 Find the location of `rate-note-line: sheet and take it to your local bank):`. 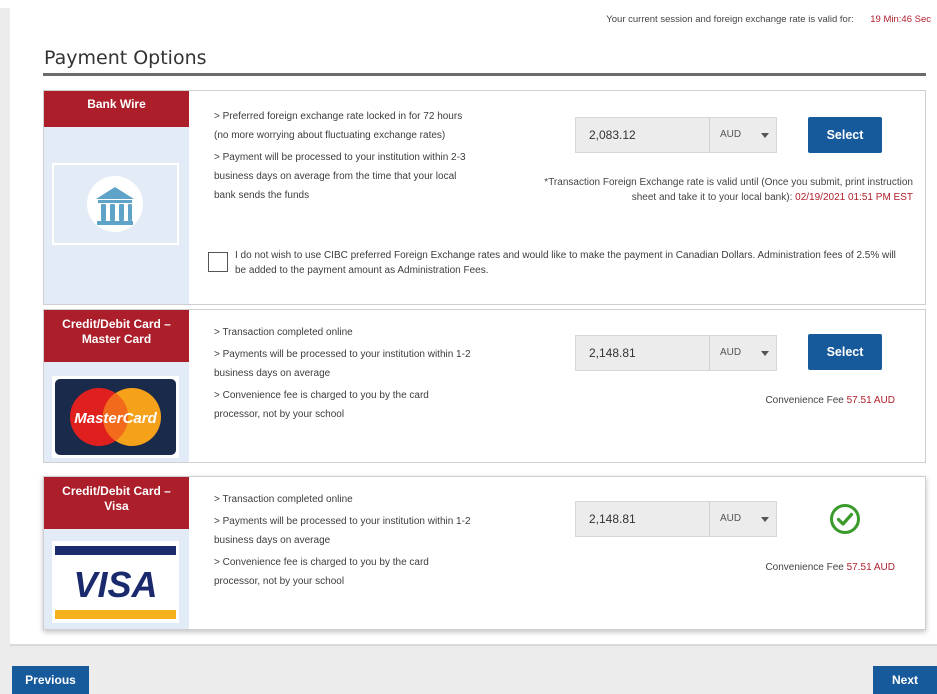

rate-note-line: sheet and take it to your local bank): is located at coordinates (712, 197).